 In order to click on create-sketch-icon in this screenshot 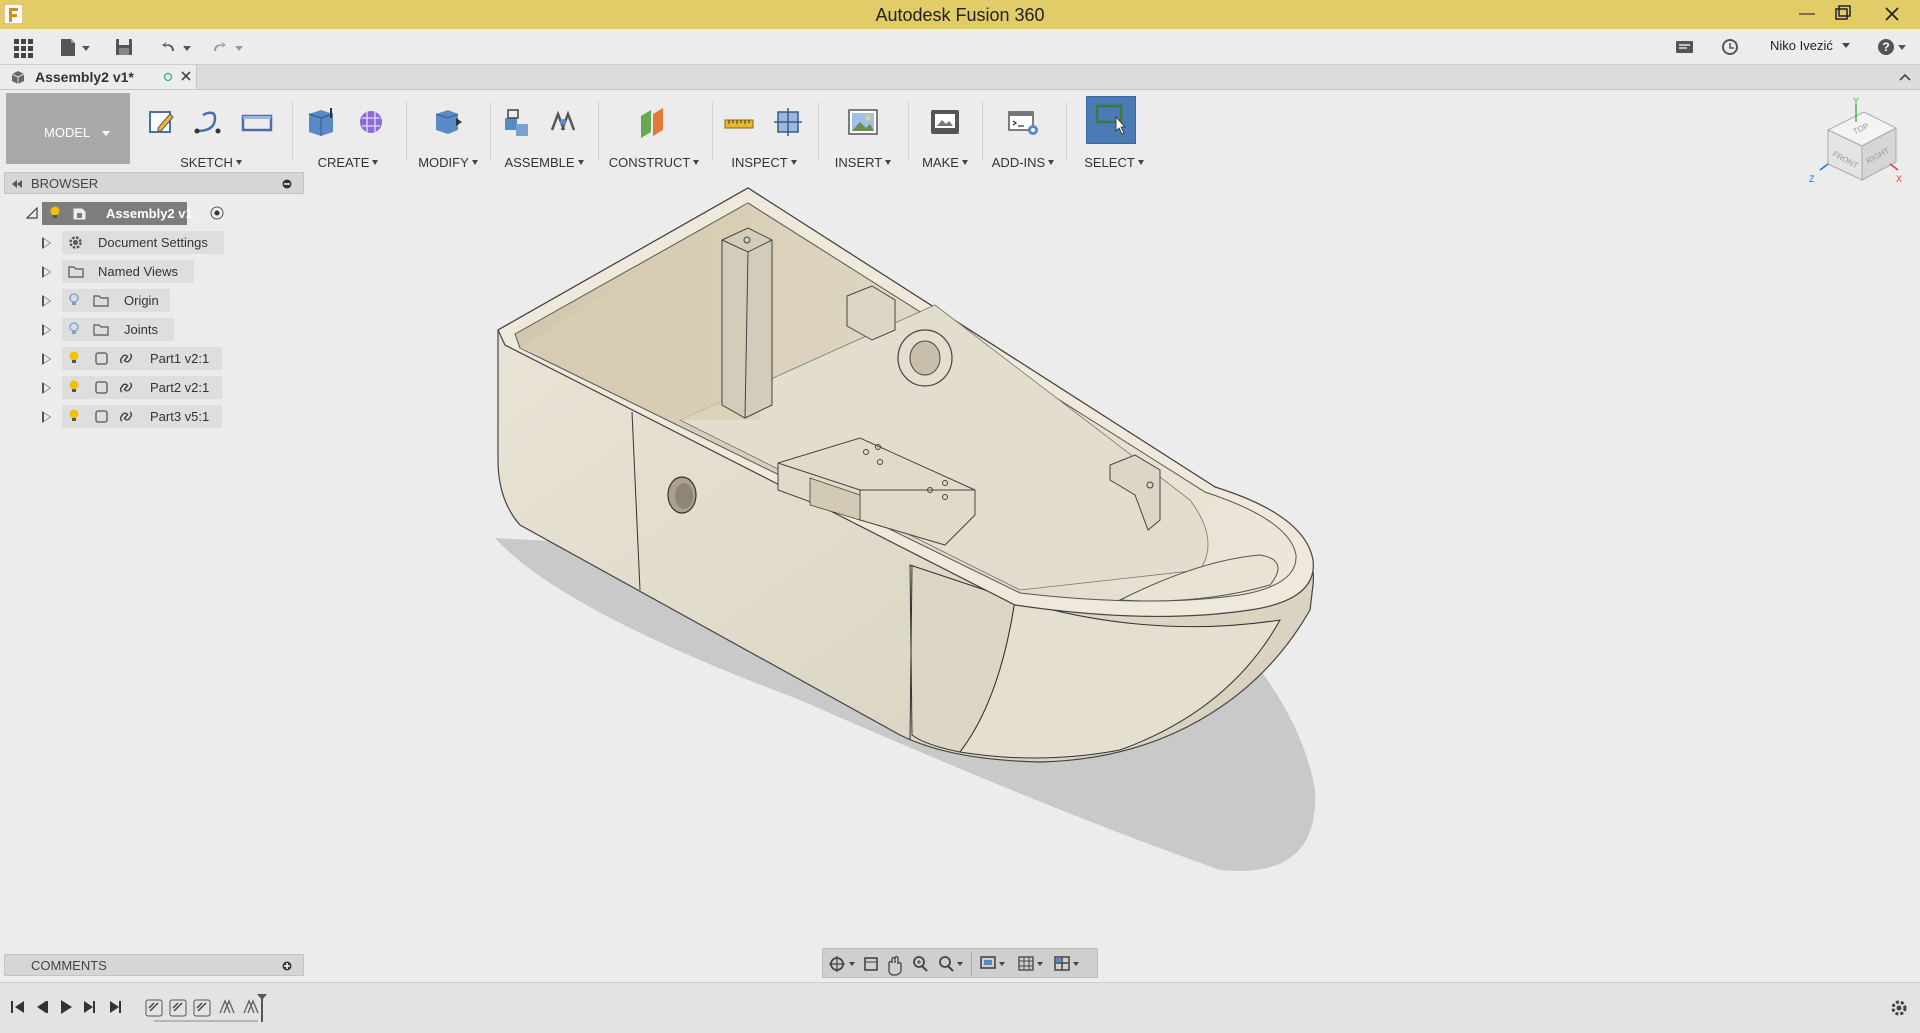, I will do `click(161, 122)`.